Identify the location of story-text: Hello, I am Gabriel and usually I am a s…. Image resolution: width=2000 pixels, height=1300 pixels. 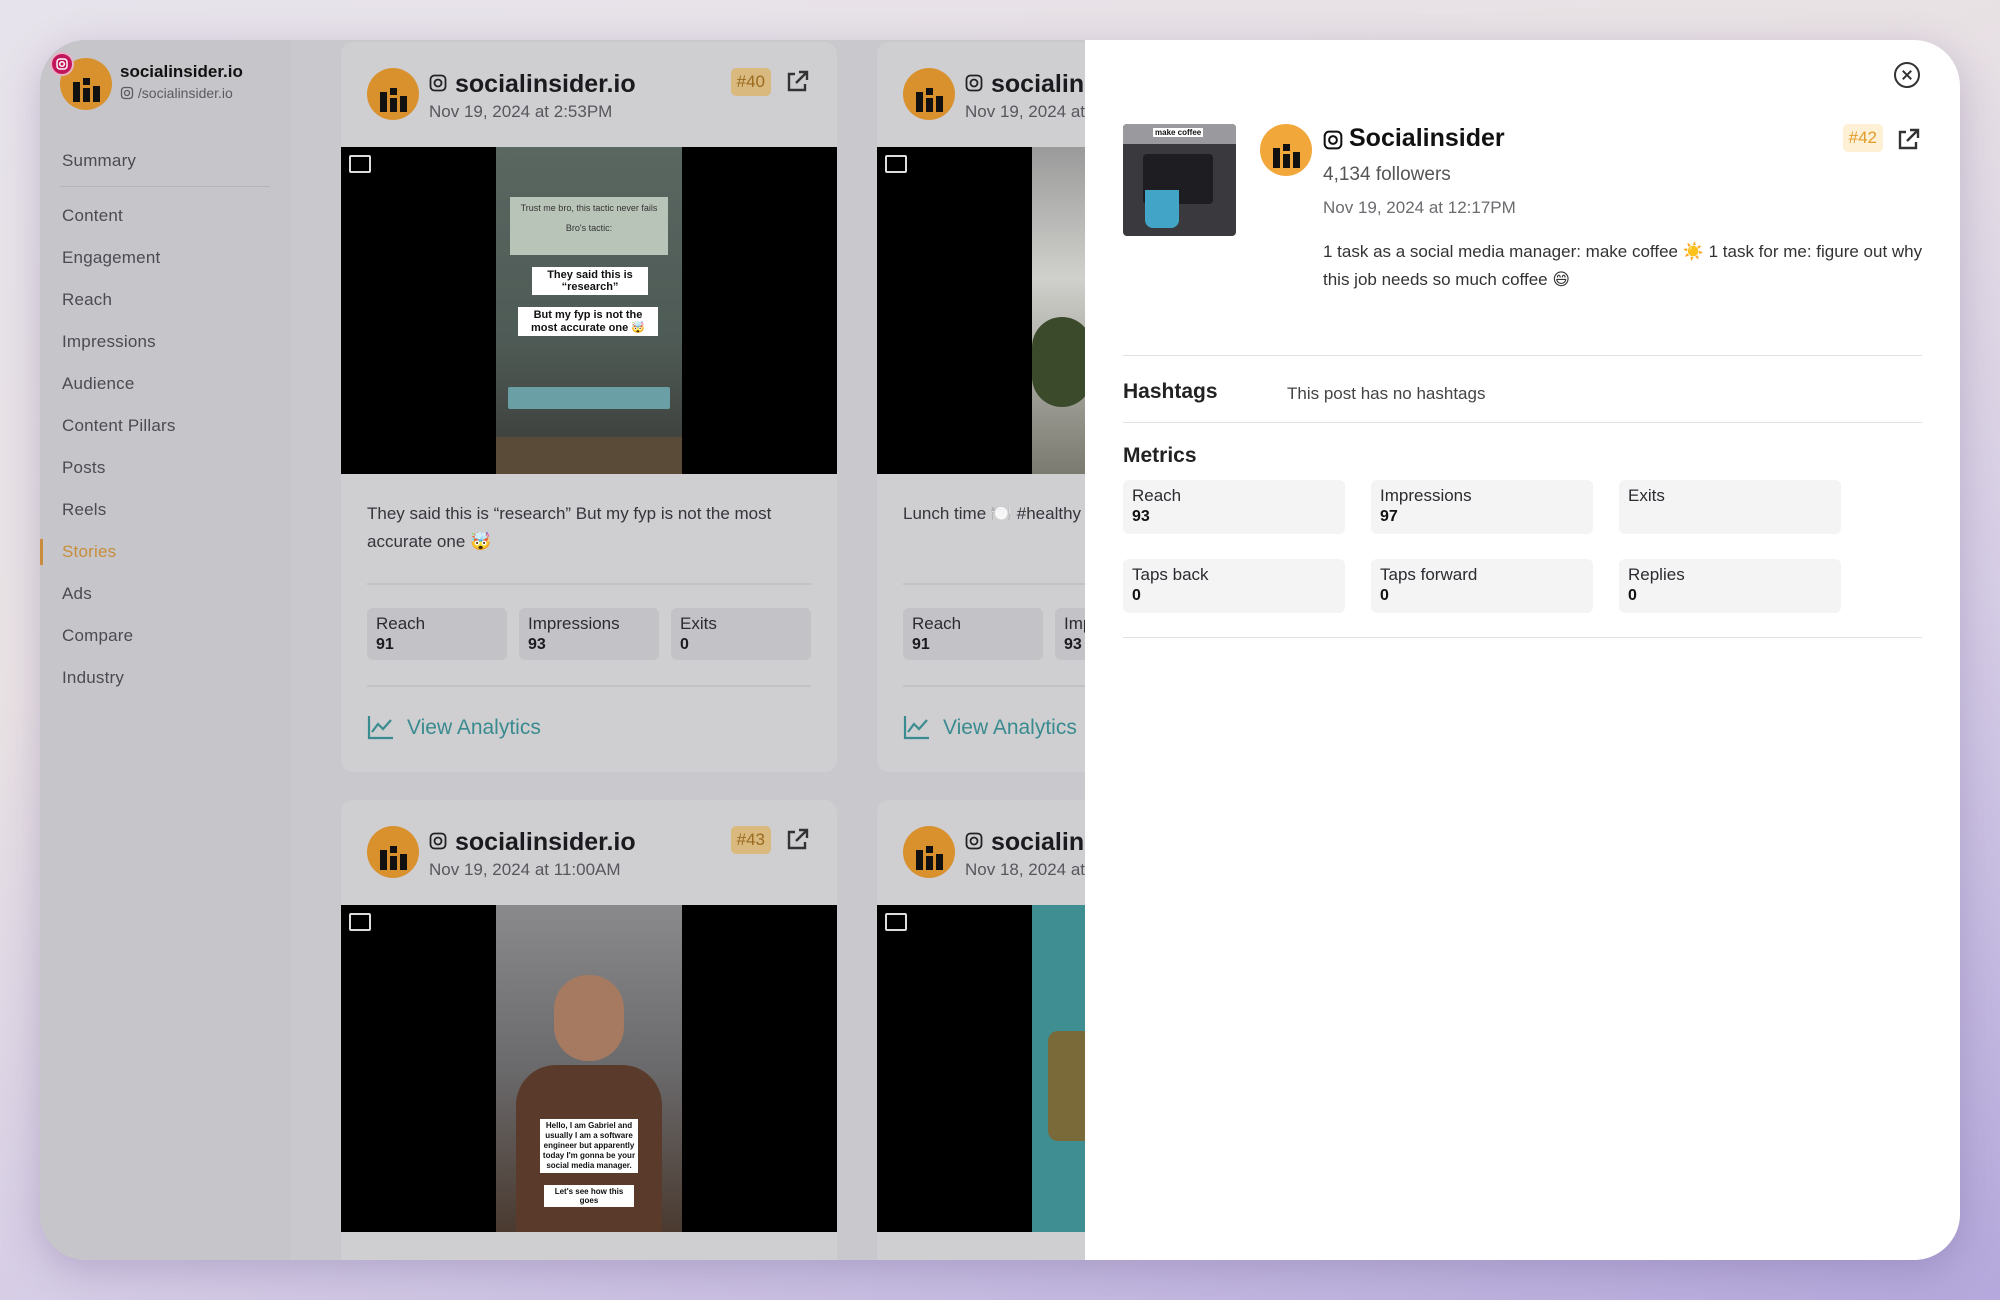
(589, 1146).